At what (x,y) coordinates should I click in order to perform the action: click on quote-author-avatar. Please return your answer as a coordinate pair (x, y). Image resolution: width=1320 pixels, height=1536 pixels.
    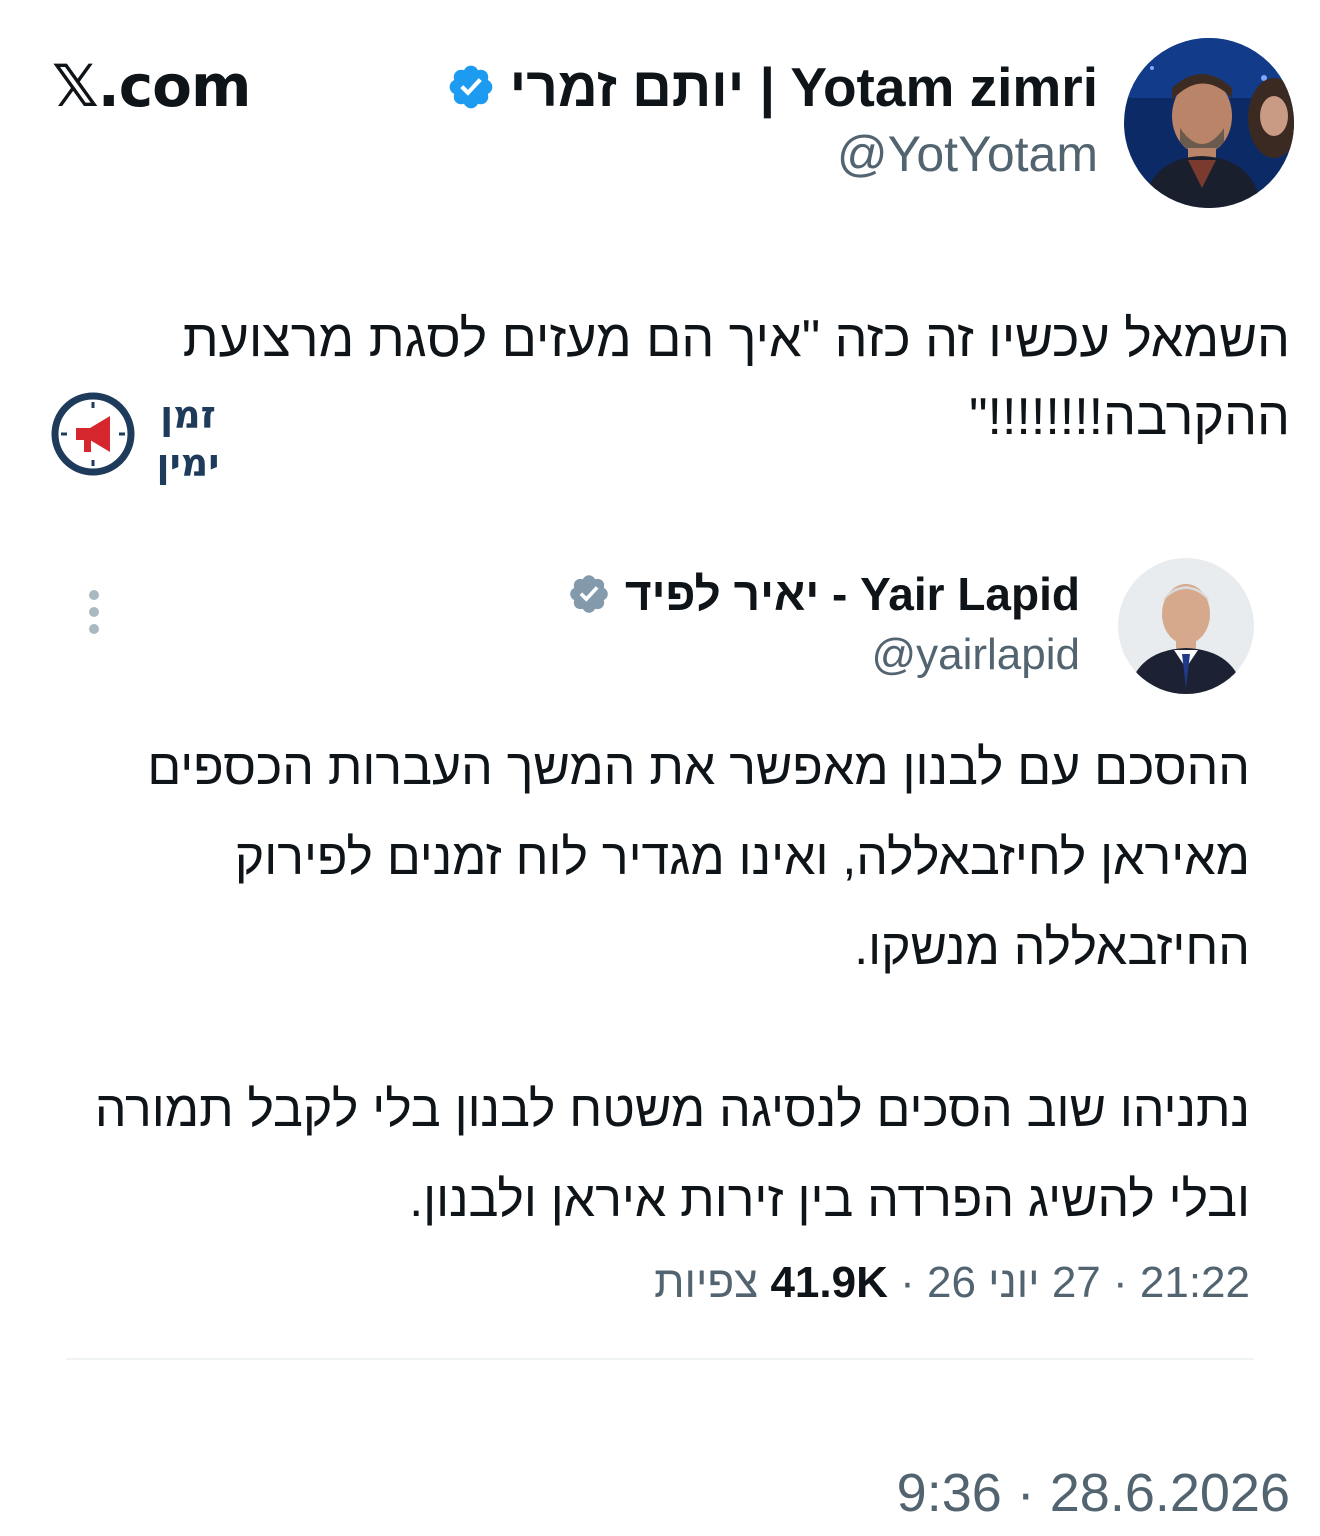
    Looking at the image, I should click on (1186, 626).